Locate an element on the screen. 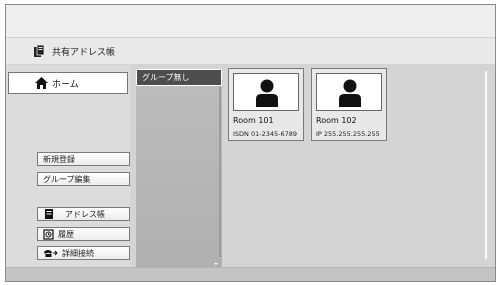 Image resolution: width=502 pixels, height=285 pixels. contact-address: IP 255.255.255.255 is located at coordinates (348, 134).